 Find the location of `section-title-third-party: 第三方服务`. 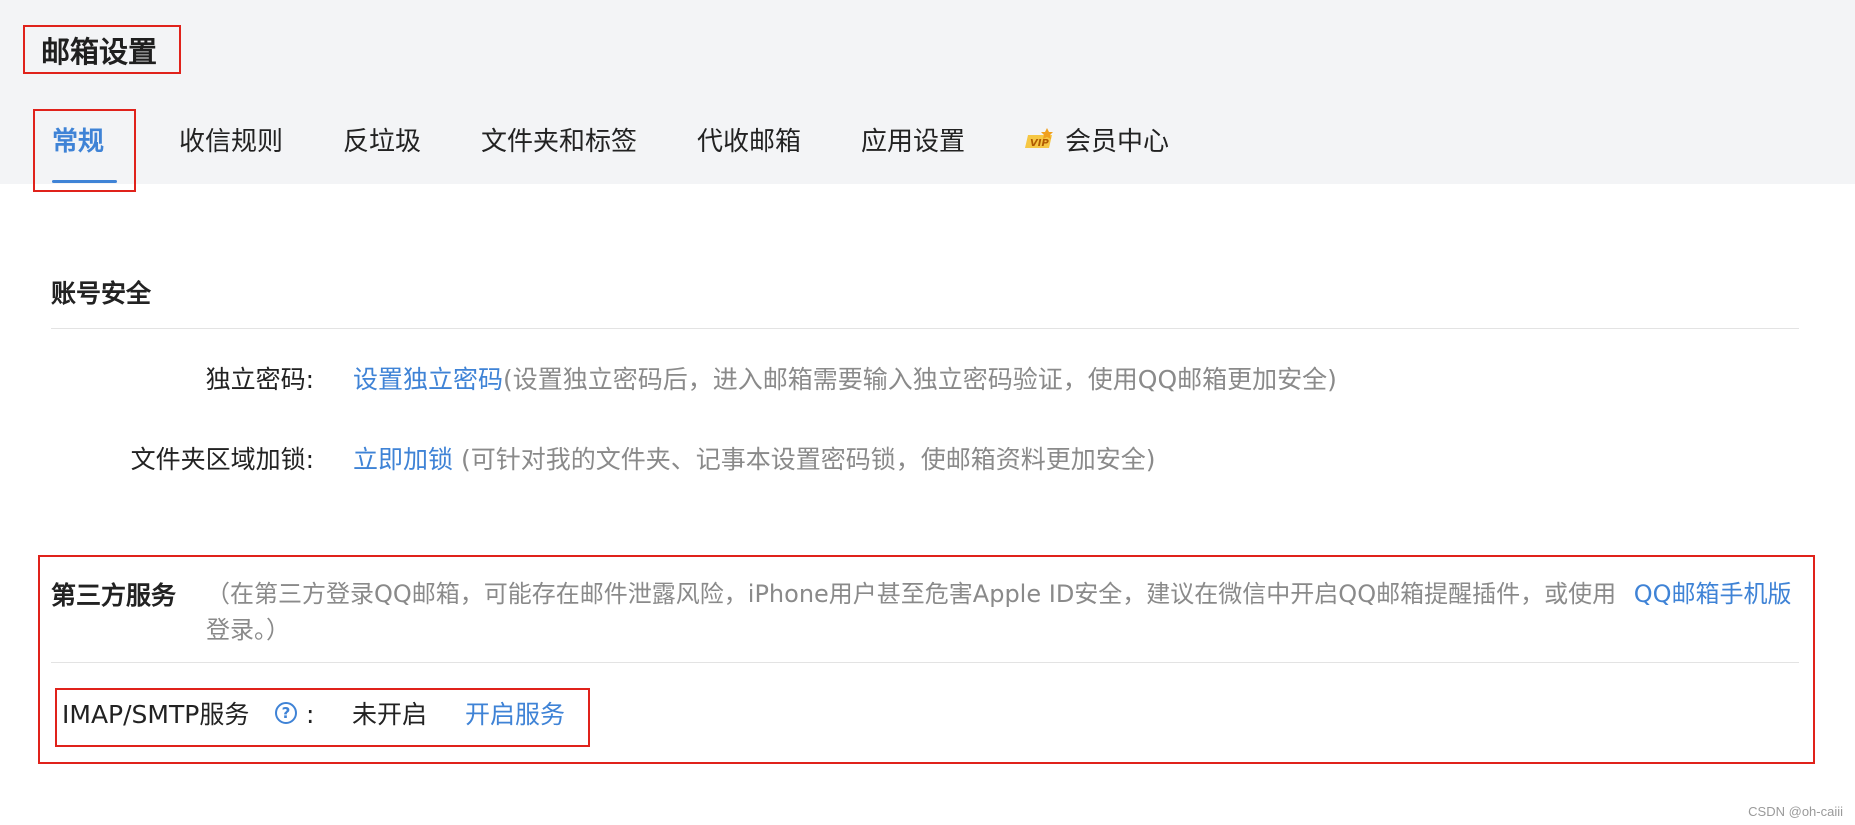

section-title-third-party: 第三方服务 is located at coordinates (114, 595).